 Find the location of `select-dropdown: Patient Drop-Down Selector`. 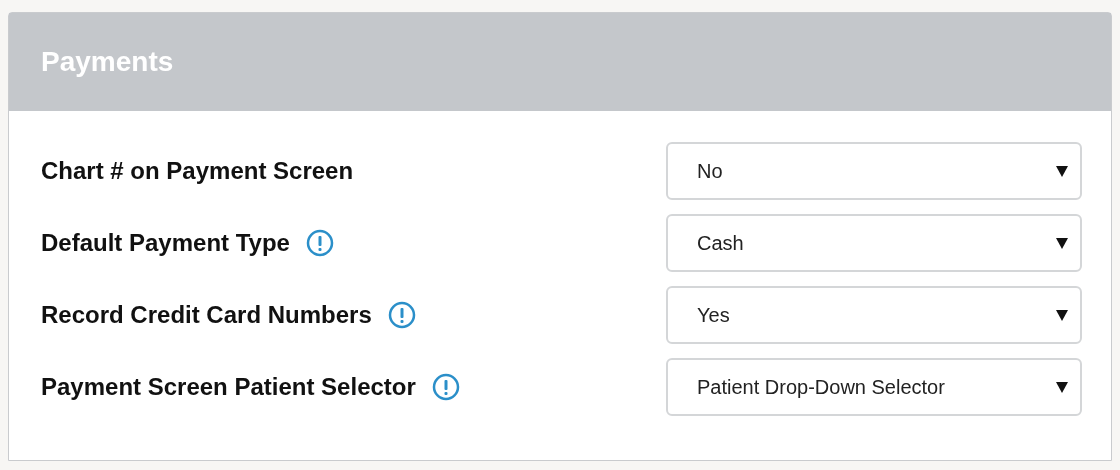

select-dropdown: Patient Drop-Down Selector is located at coordinates (874, 387).